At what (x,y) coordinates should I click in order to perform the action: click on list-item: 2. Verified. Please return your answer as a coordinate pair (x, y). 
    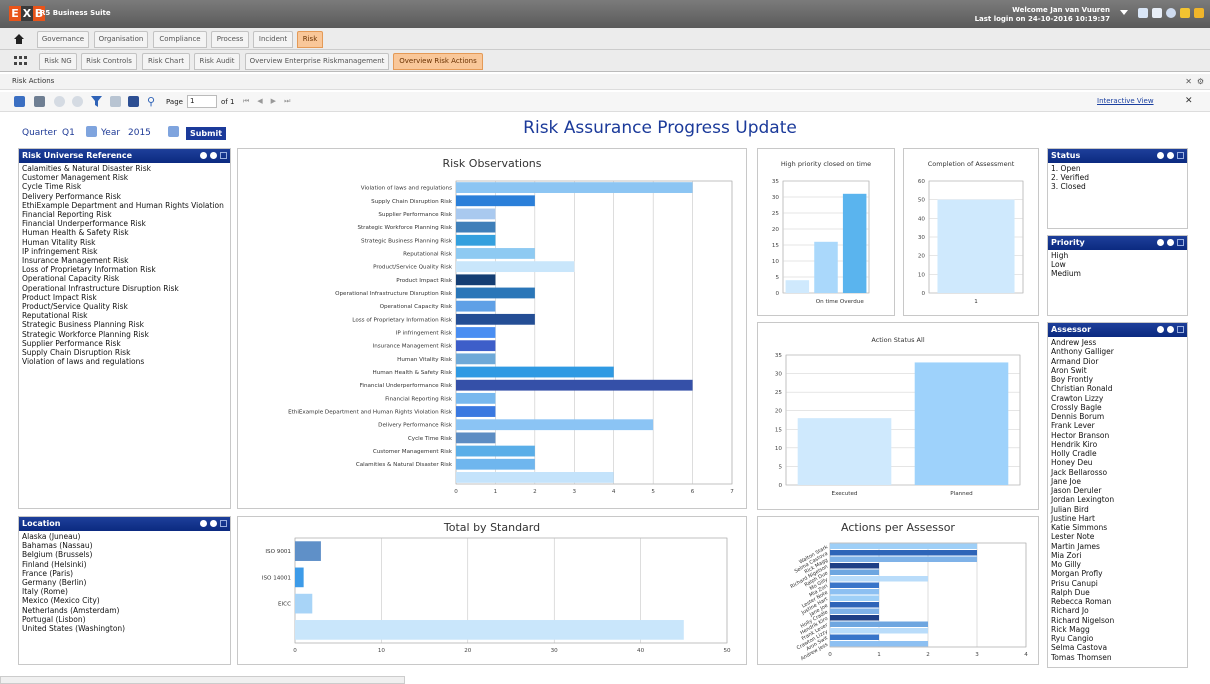
    Looking at the image, I should click on (1117, 177).